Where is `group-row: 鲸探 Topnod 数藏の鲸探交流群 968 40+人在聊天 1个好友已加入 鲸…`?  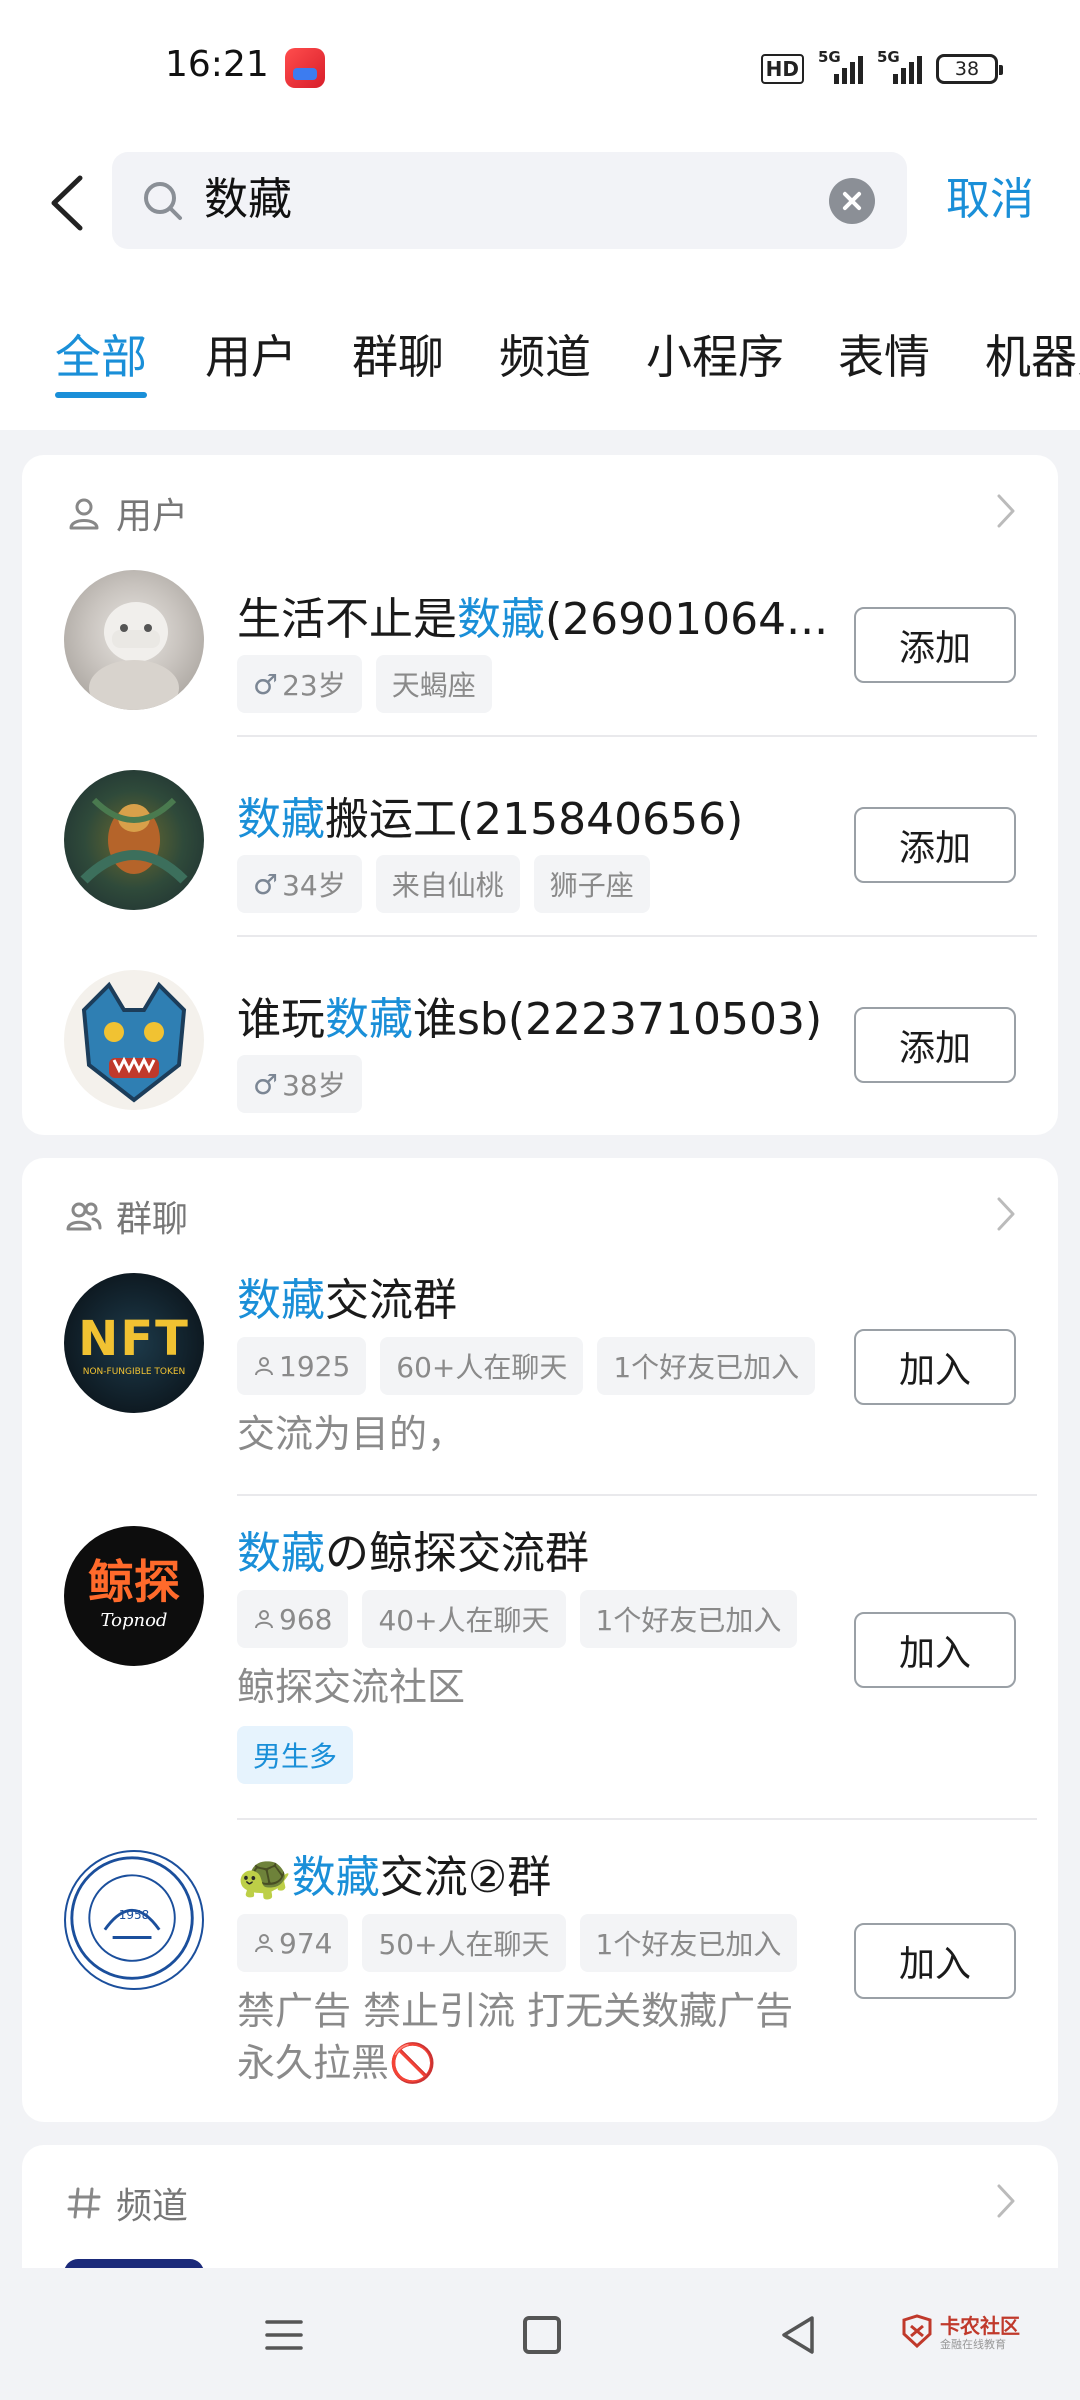
group-row: 鲸探 Topnod 数藏の鲸探交流群 968 40+人在聊天 1个好友已加入 鲸… is located at coordinates (540, 1656).